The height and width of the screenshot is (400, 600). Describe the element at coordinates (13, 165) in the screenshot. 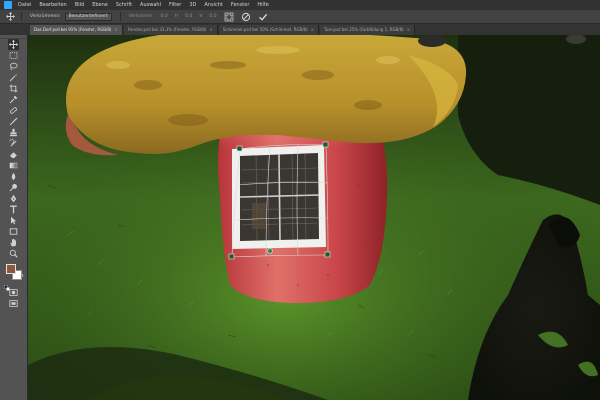

I see `gradient-icon` at that location.